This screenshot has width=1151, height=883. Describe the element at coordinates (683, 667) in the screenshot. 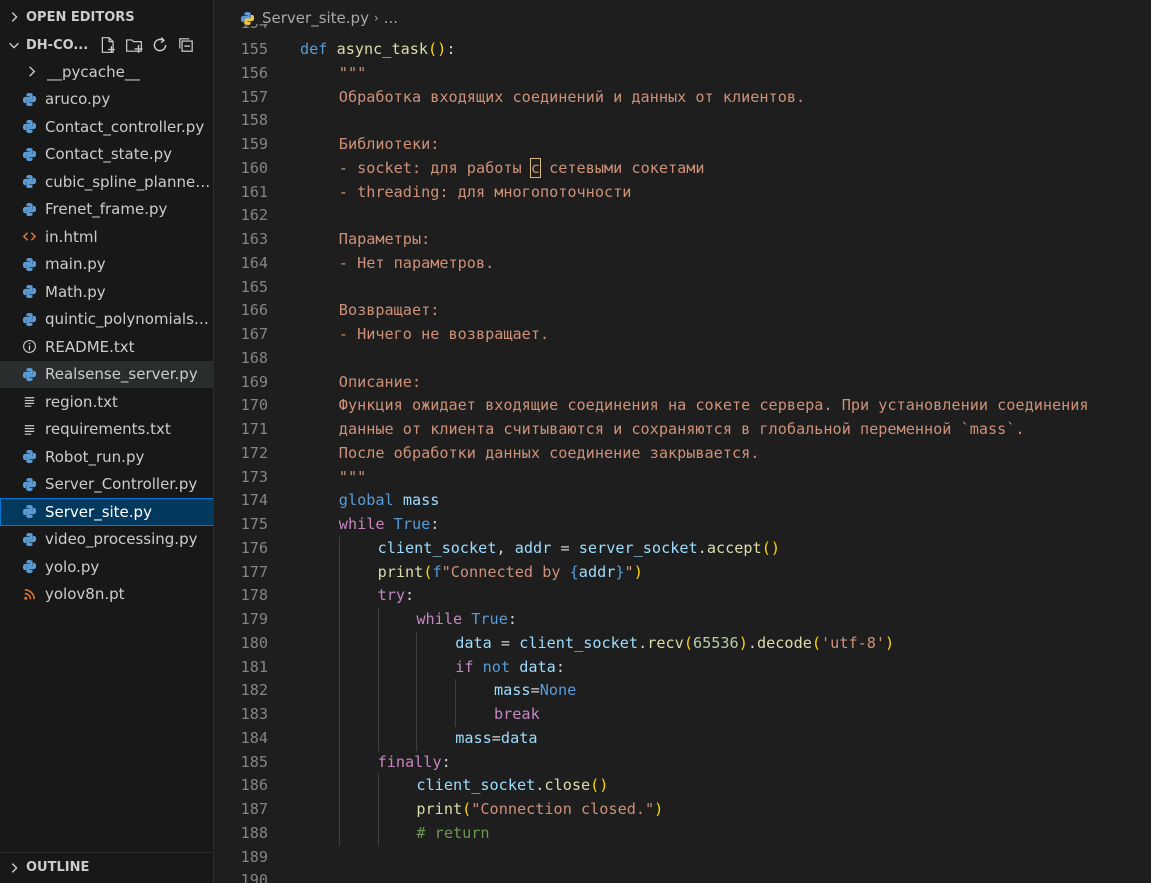

I see `code-line: 181 if not data:` at that location.